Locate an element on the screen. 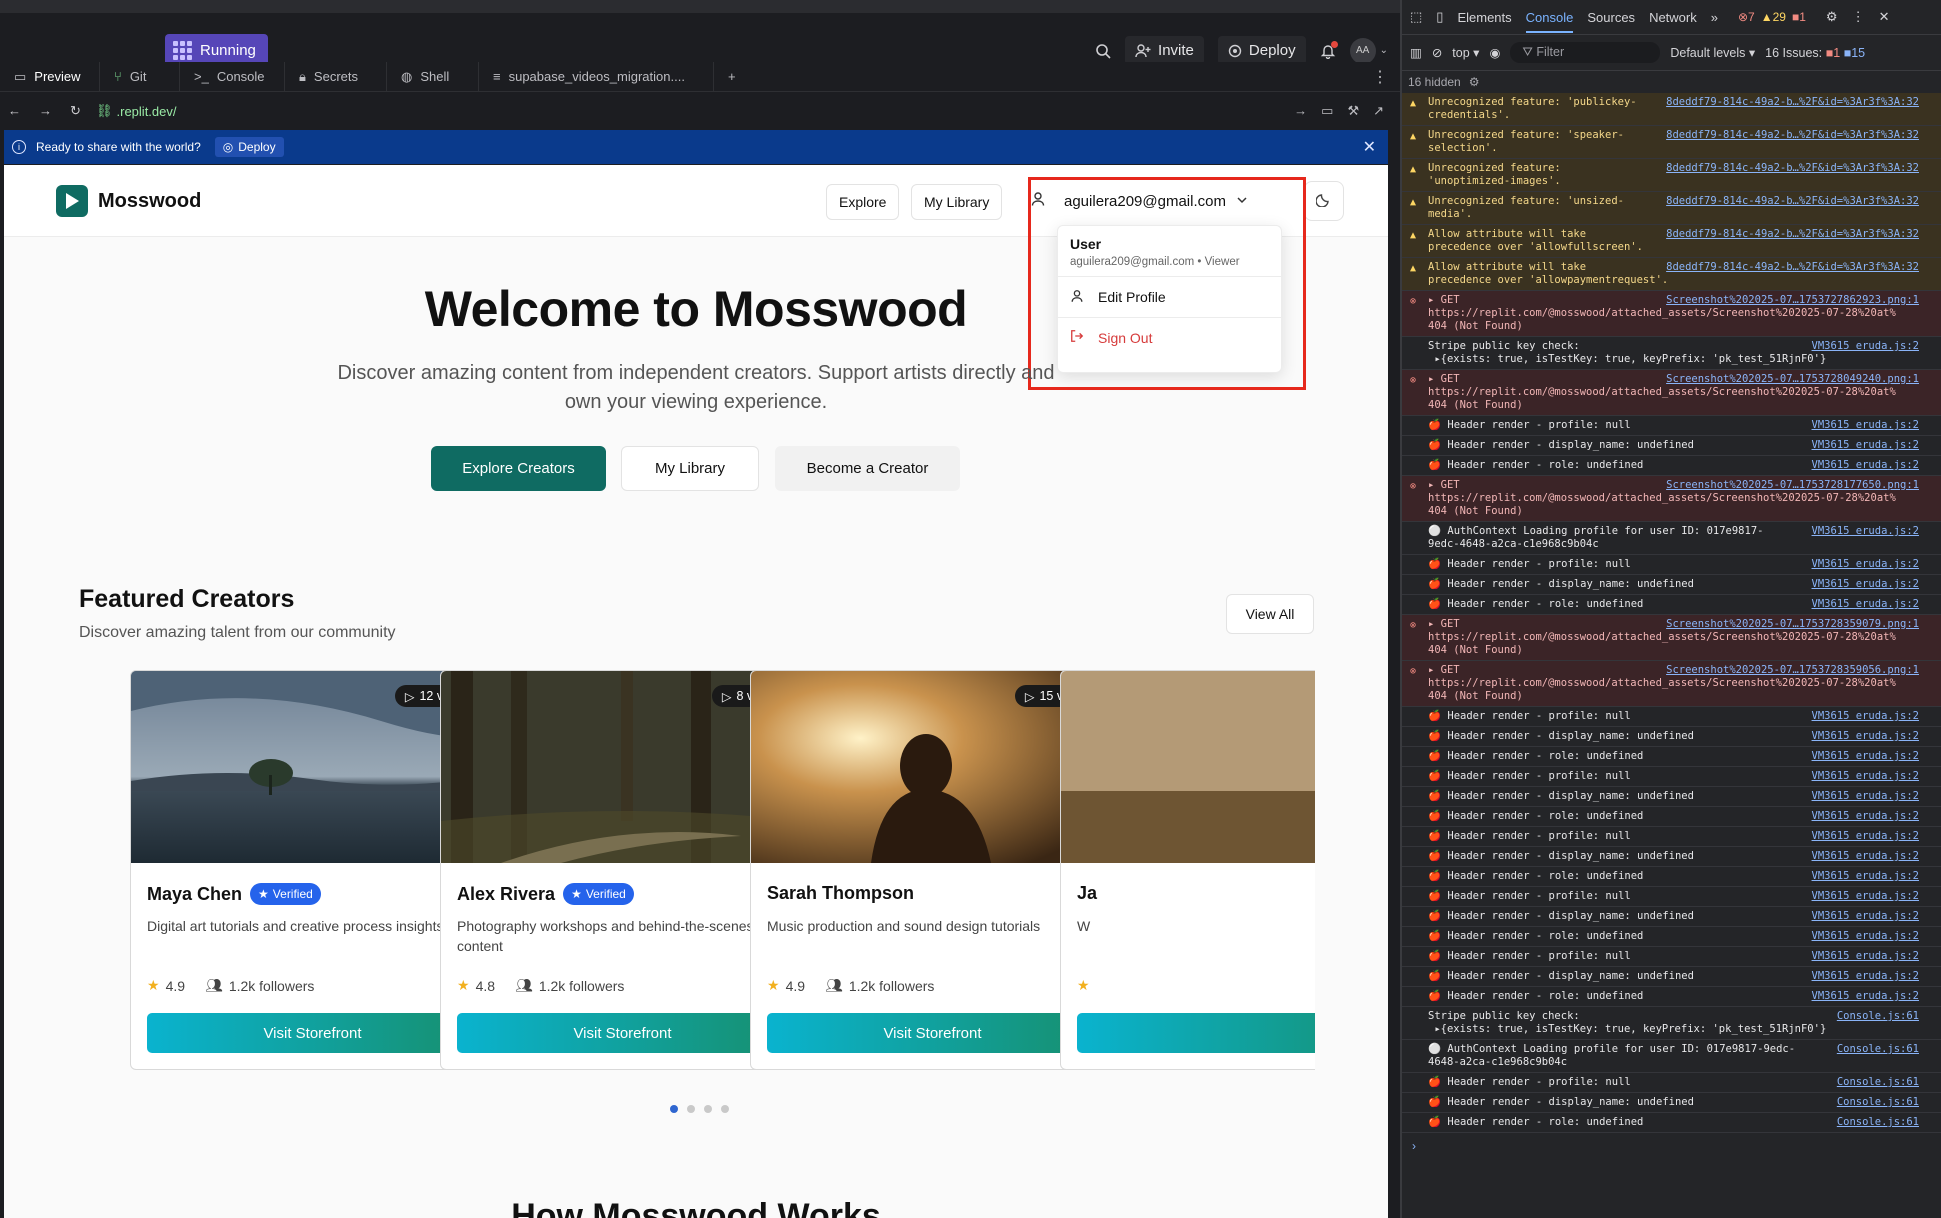 This screenshot has height=1218, width=1941. search-icon is located at coordinates (1103, 51).